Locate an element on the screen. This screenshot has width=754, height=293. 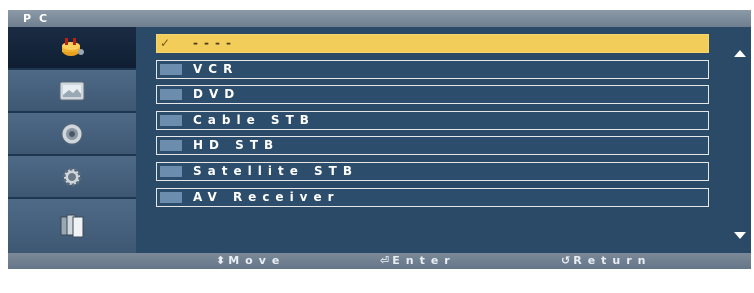
sound-icon is located at coordinates (72, 134).